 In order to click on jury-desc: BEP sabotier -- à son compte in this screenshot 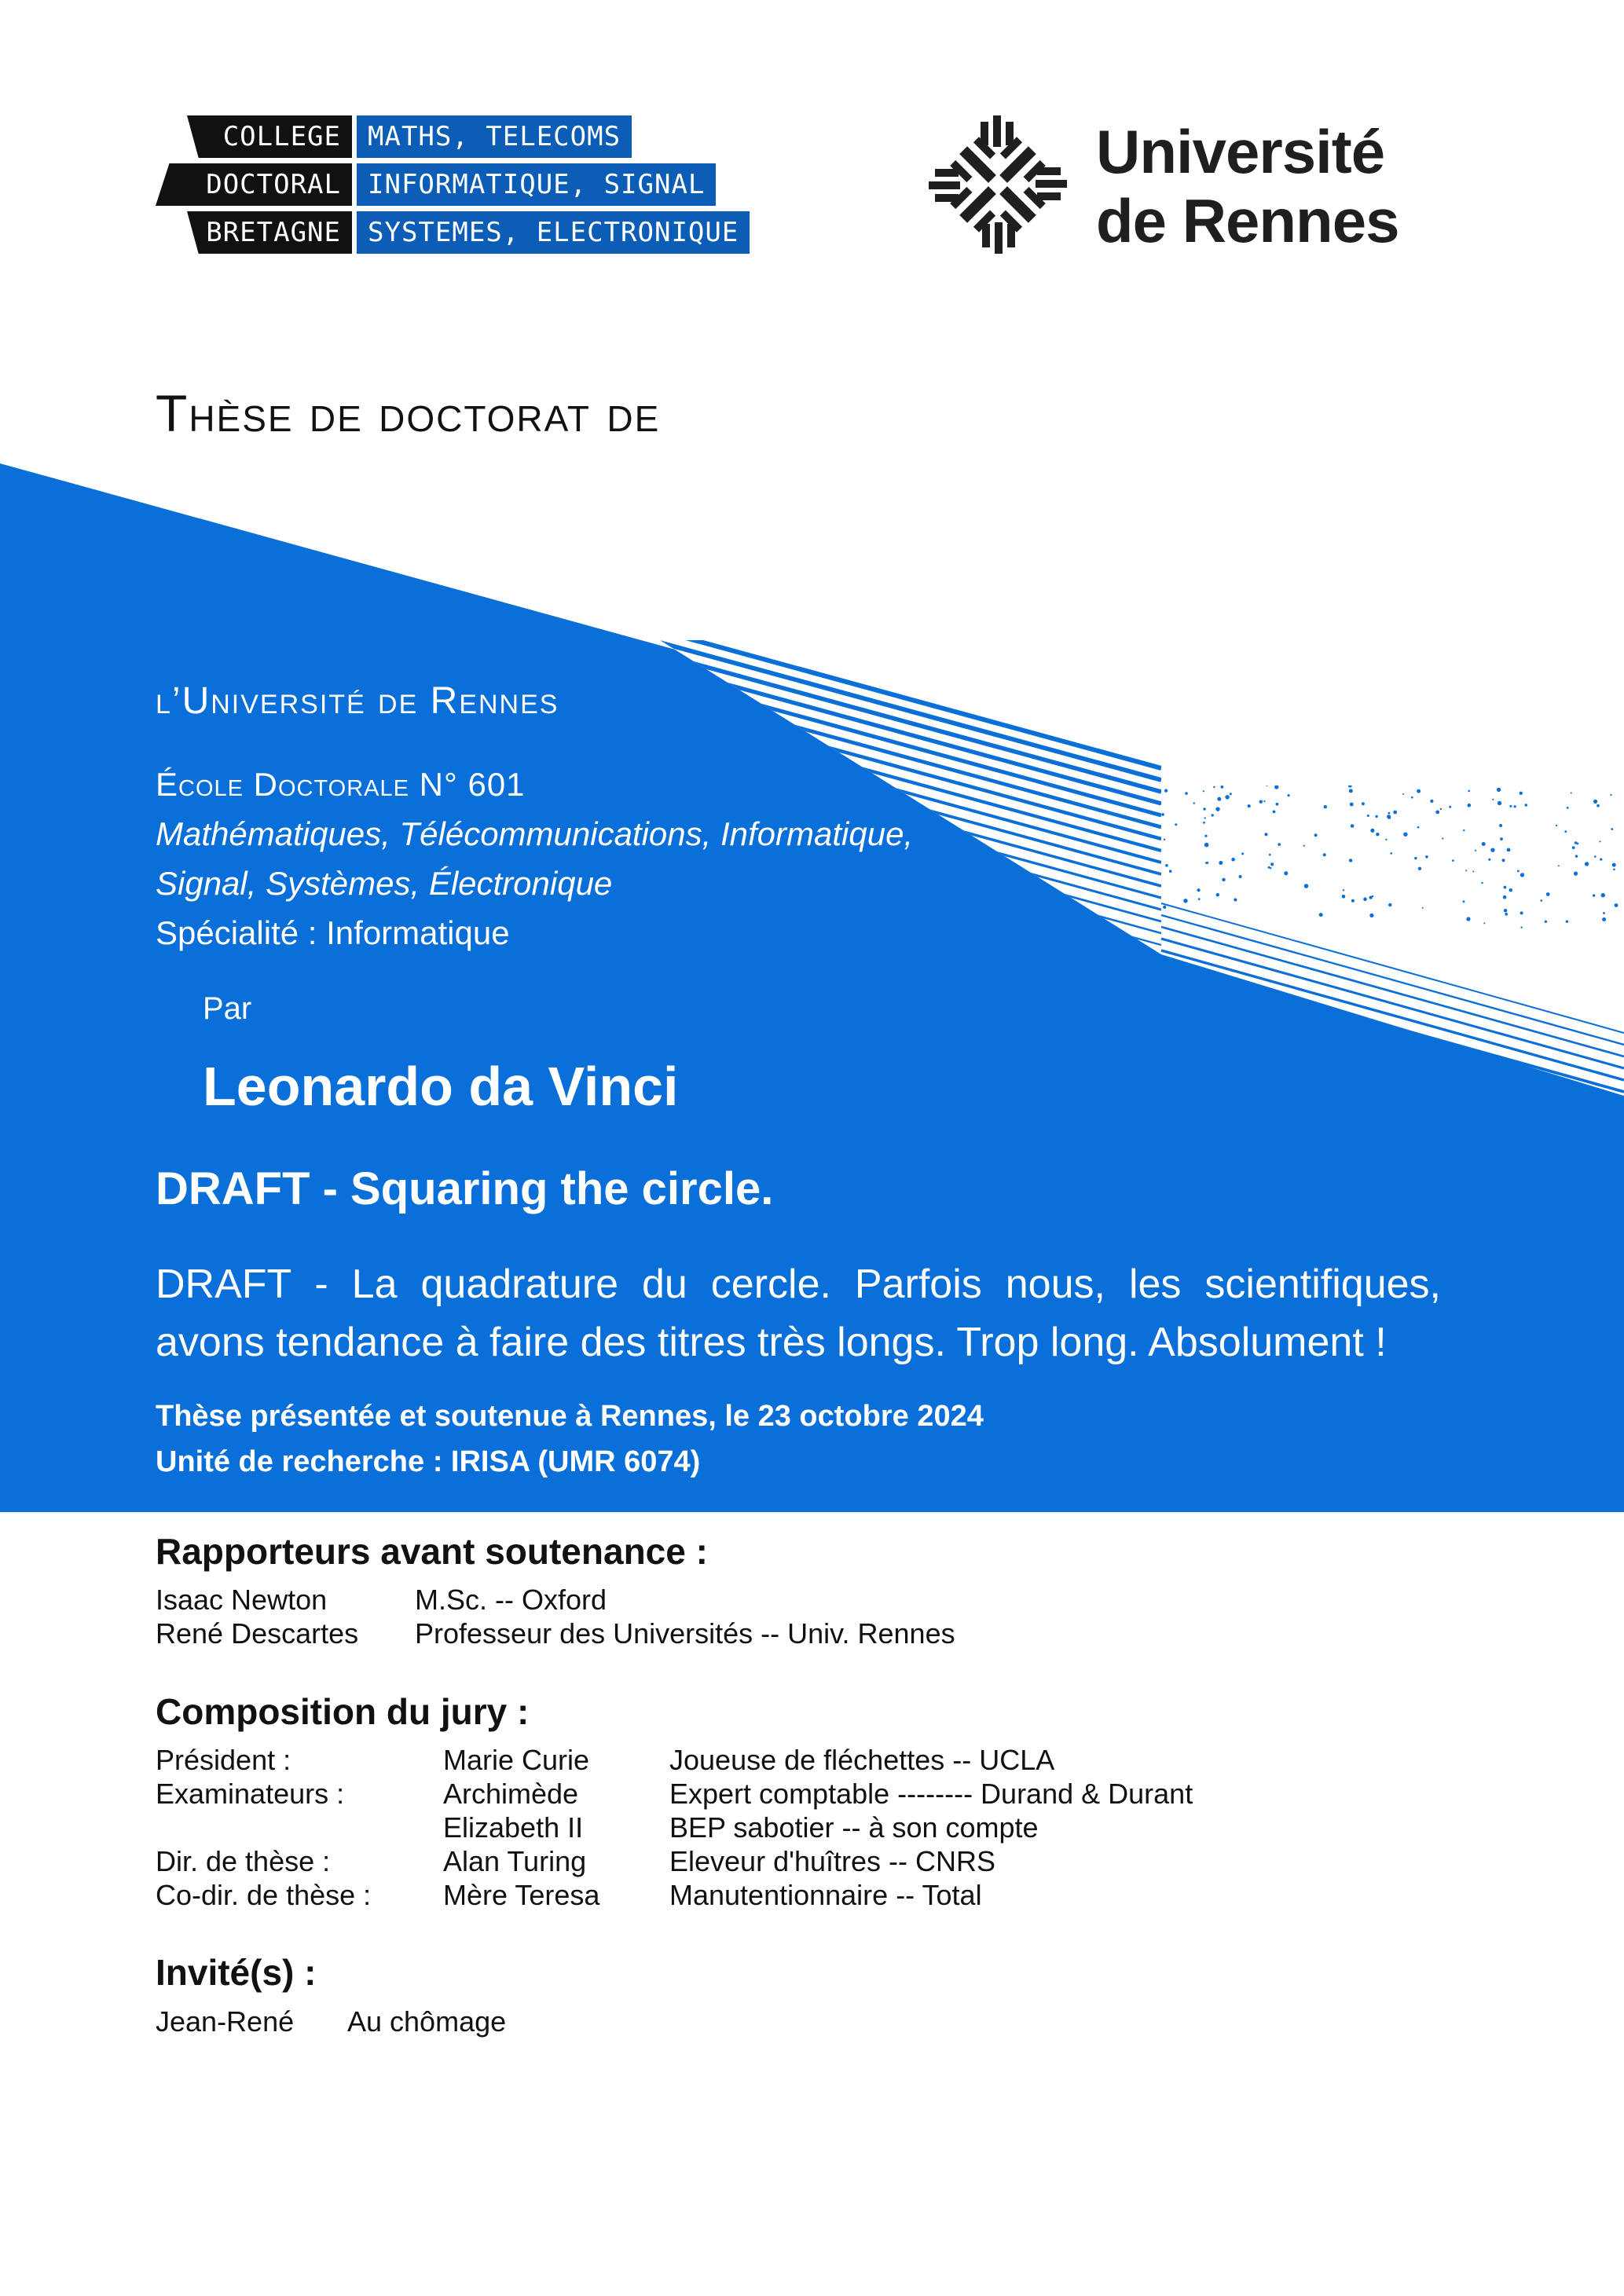, I will do `click(854, 1827)`.